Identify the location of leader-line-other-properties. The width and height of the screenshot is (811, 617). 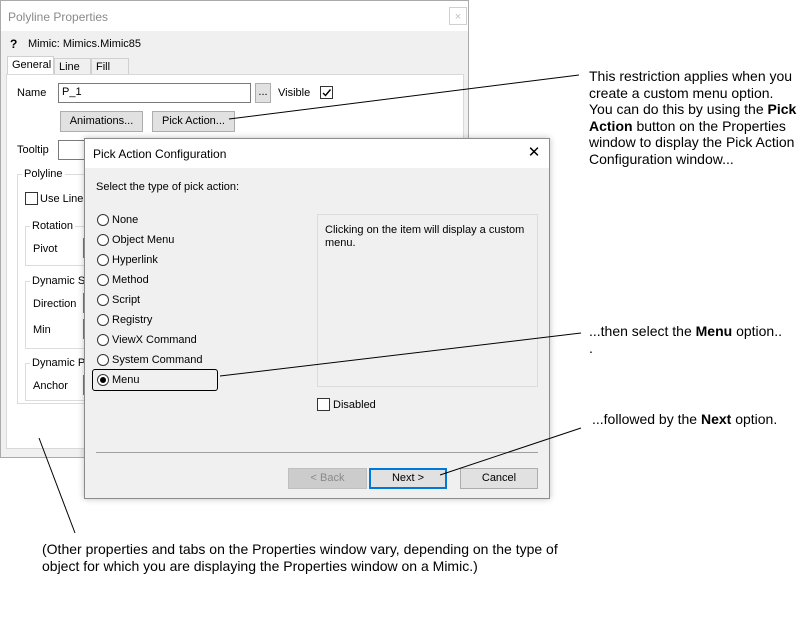
(57, 485).